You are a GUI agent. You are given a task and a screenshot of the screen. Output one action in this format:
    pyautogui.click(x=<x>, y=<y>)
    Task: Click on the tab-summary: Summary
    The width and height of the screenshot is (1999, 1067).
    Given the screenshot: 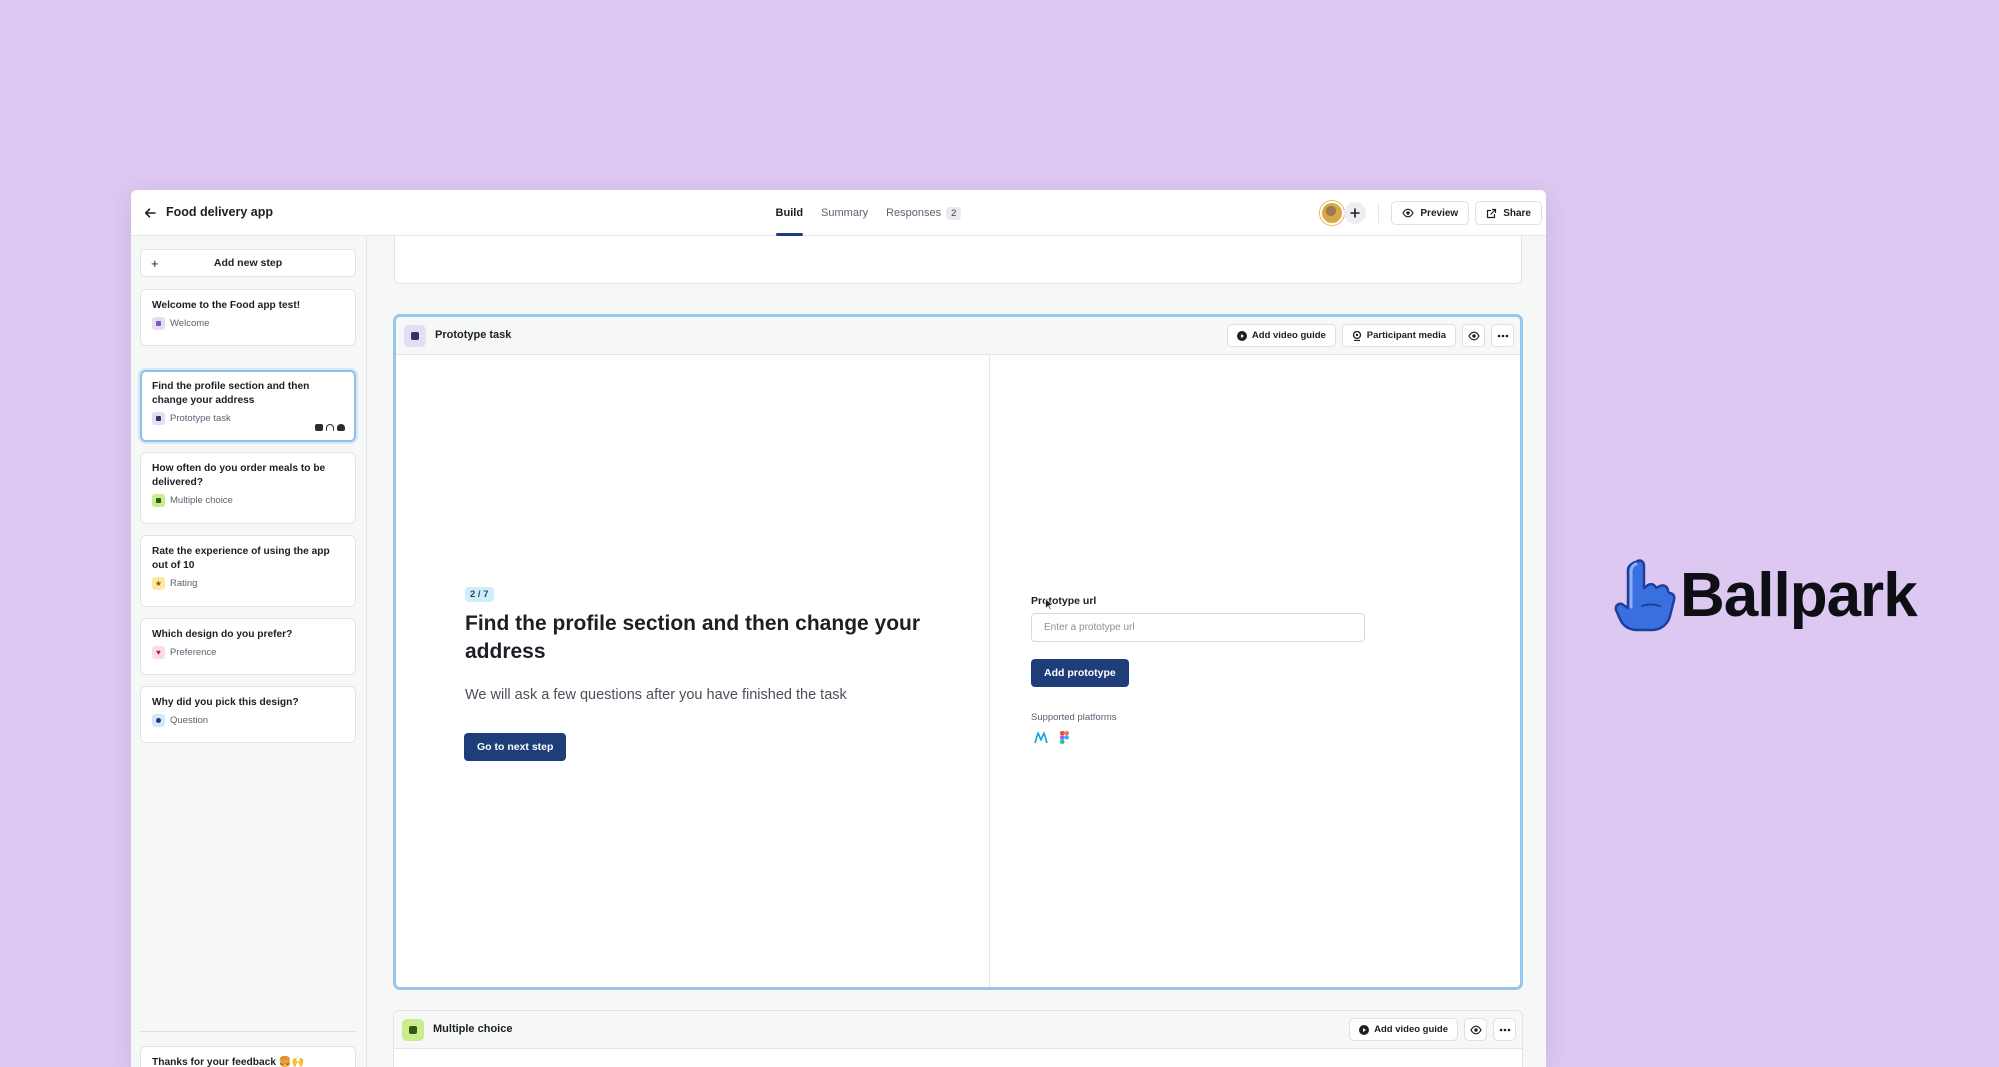 What is the action you would take?
    pyautogui.click(x=844, y=213)
    